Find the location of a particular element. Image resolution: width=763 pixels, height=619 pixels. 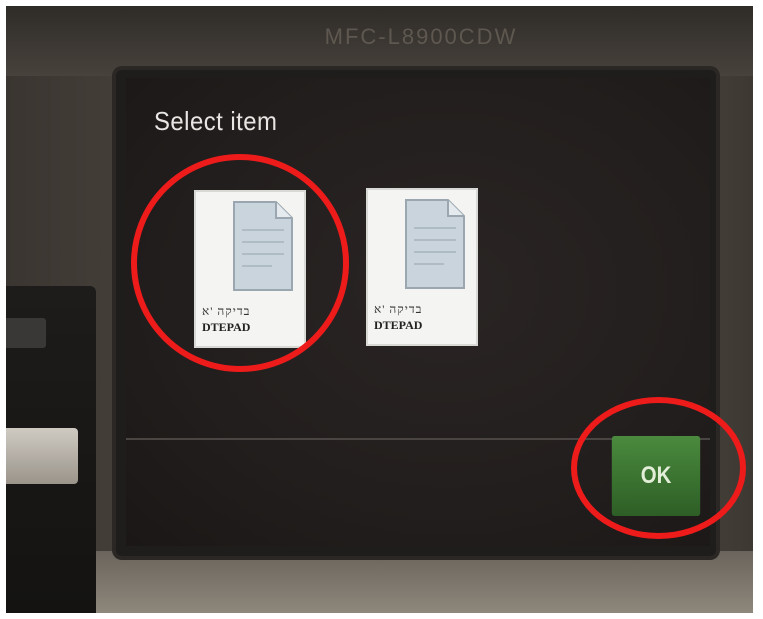

ok-button: OK is located at coordinates (656, 476).